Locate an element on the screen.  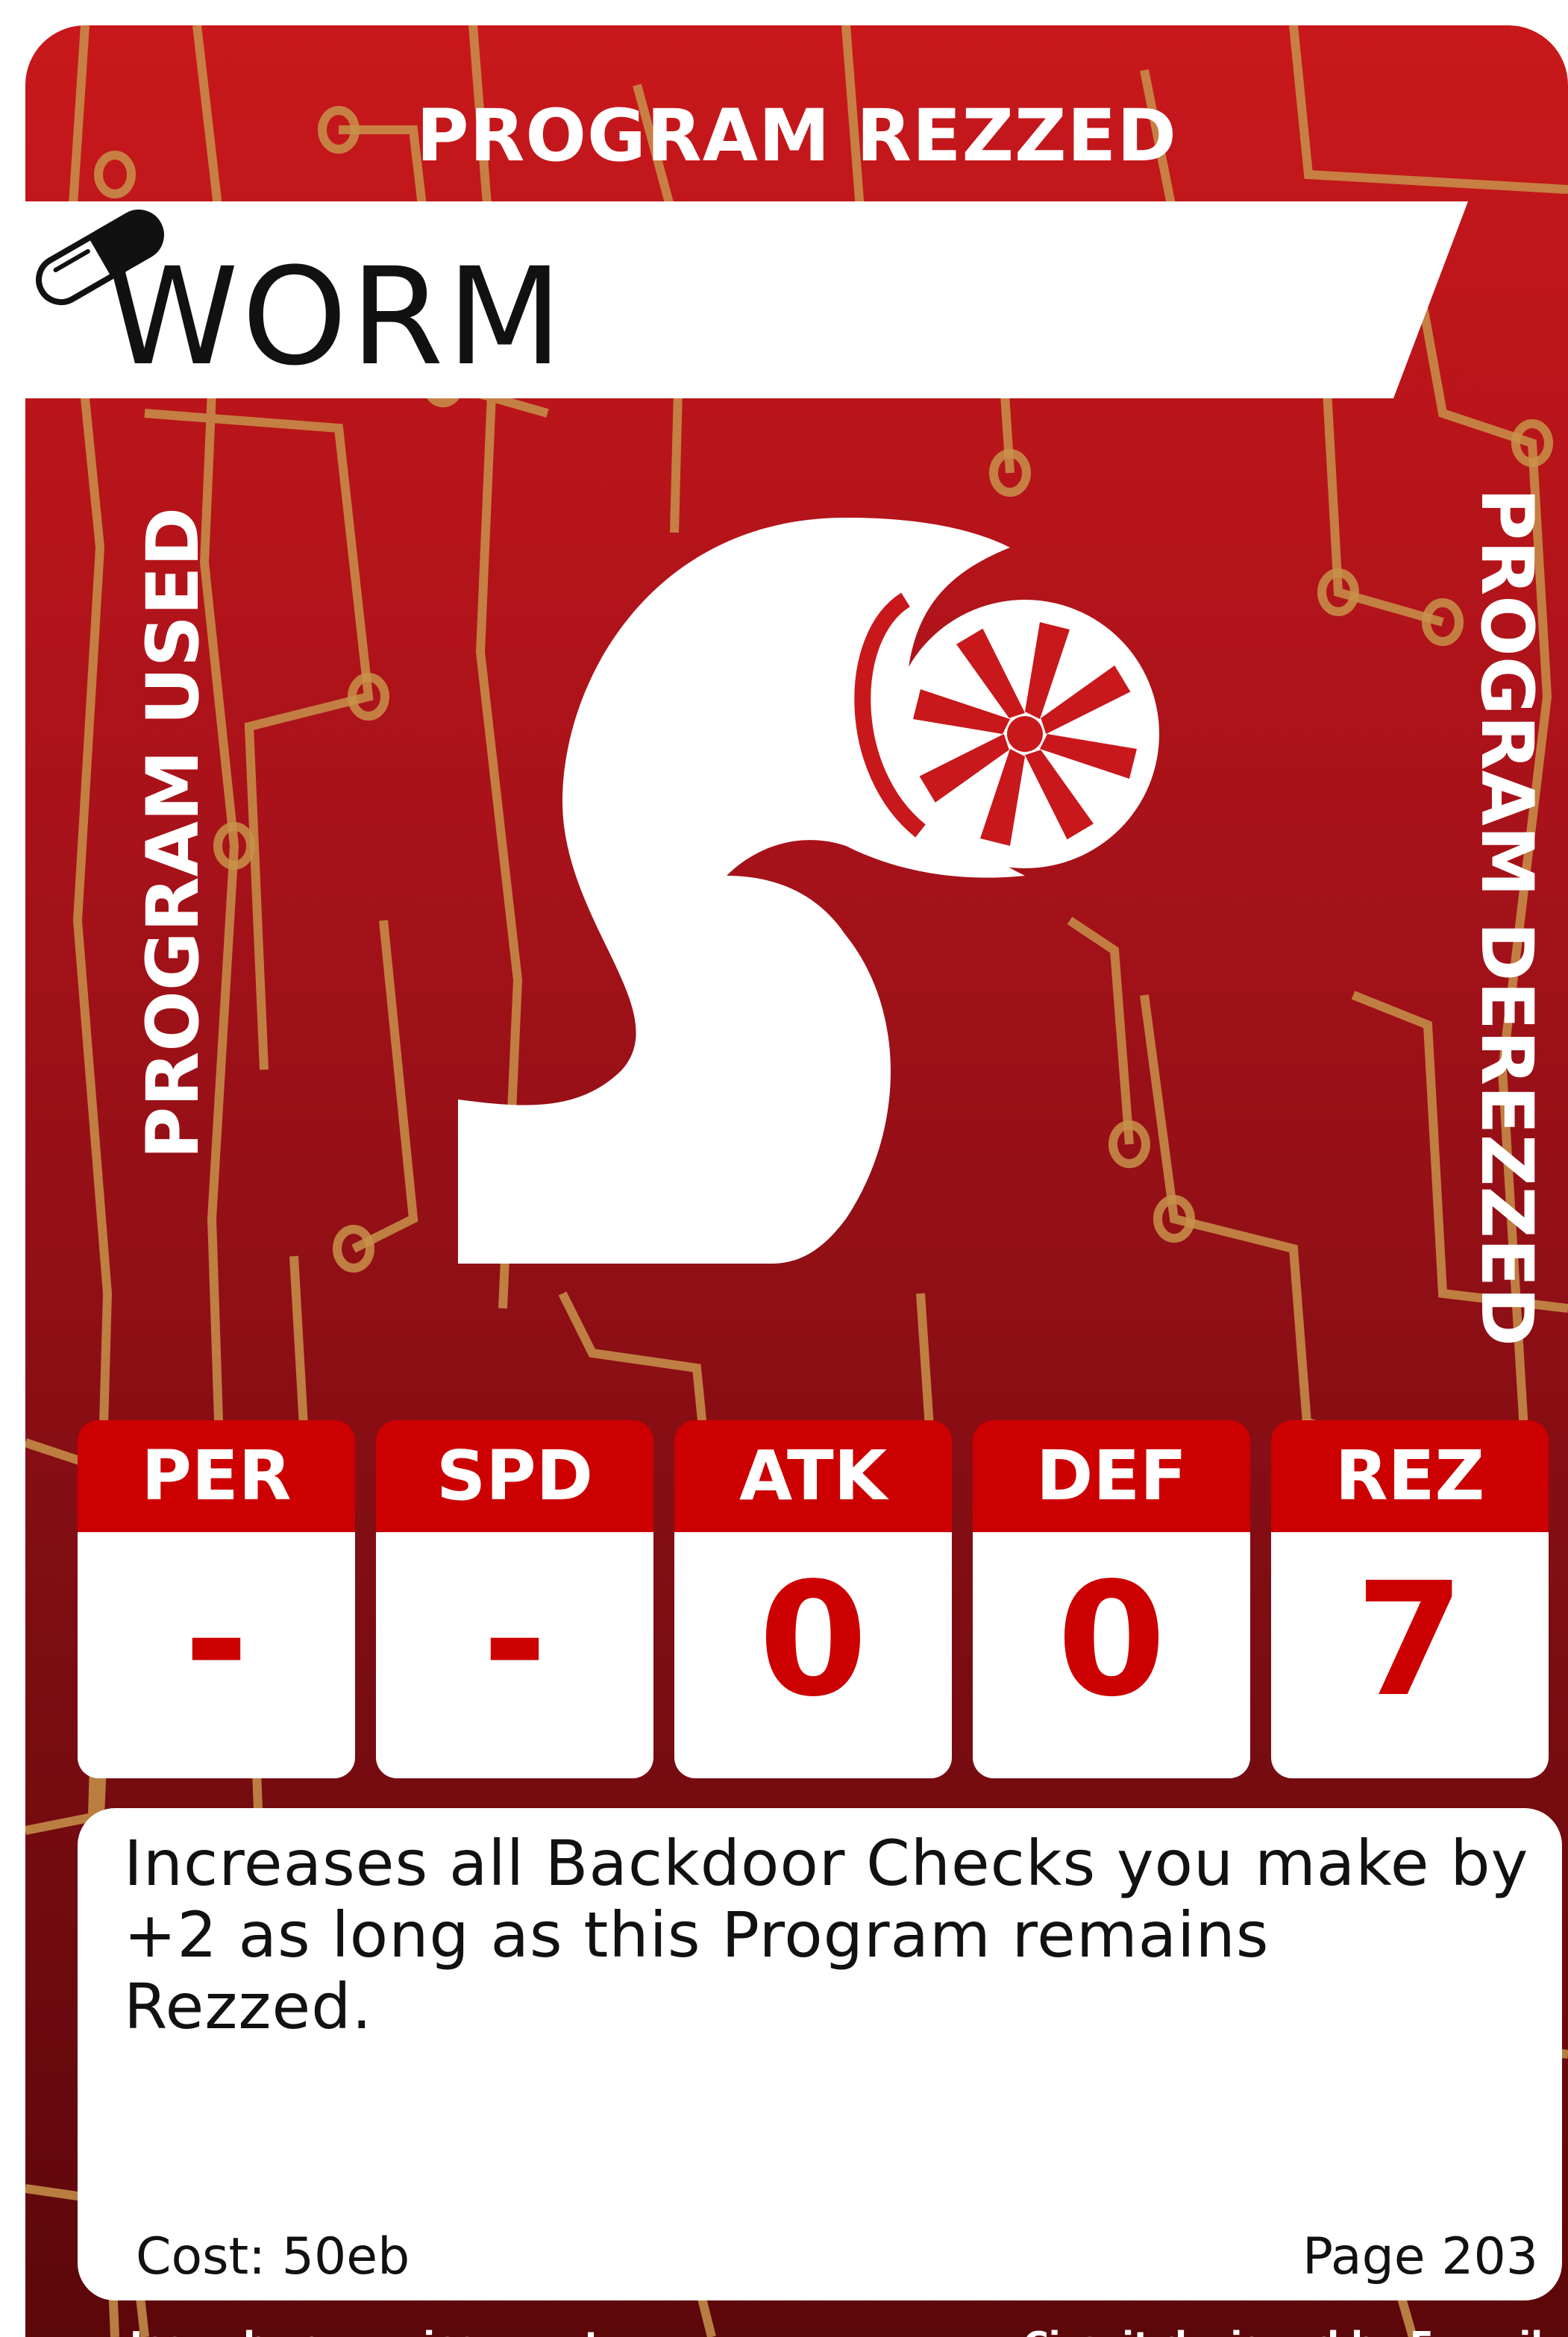
card-title: WORM is located at coordinates (336, 317).